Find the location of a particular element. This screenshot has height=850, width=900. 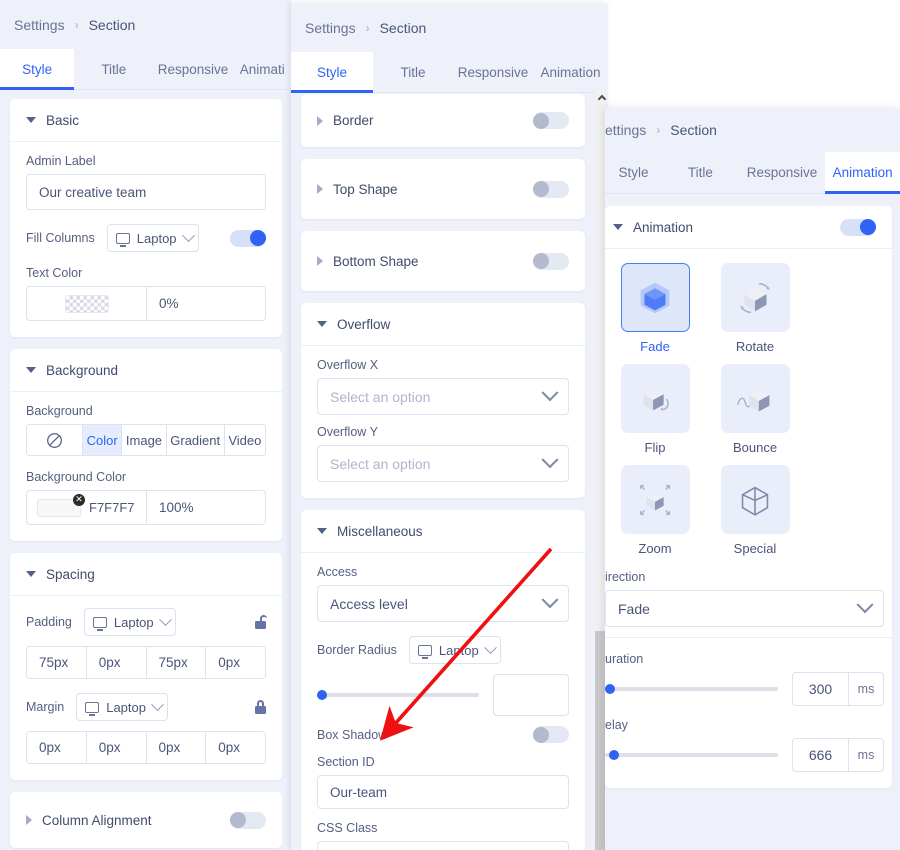

animation-option-fade: Fade is located at coordinates (655, 308).